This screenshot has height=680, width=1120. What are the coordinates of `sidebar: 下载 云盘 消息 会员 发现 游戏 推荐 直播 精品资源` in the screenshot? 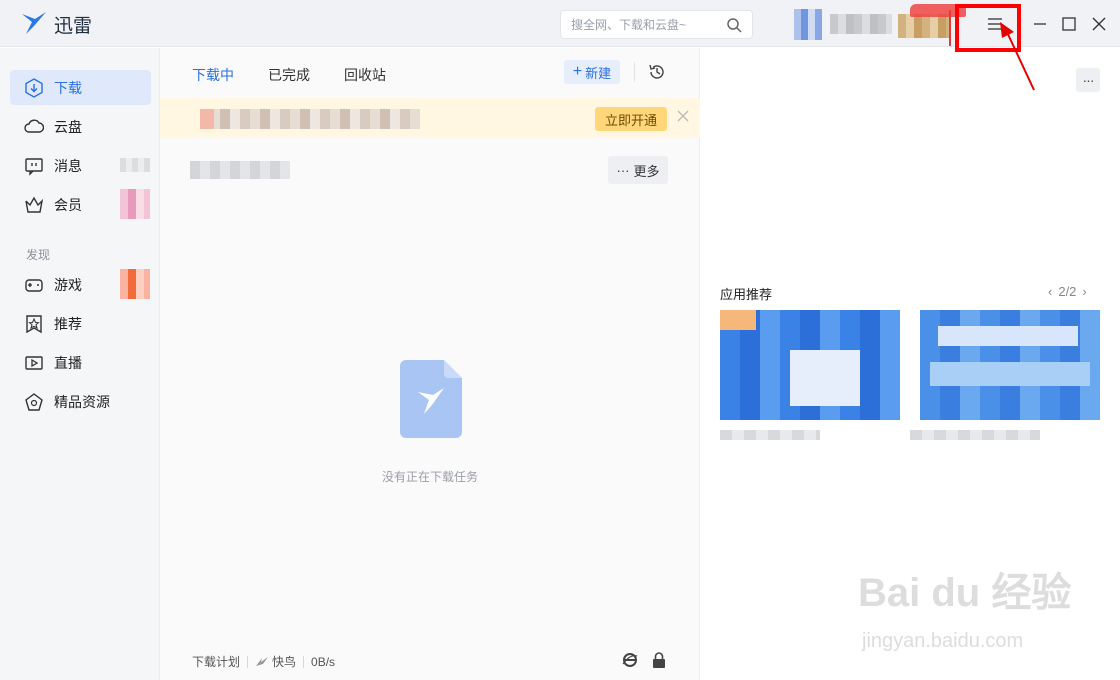 It's located at (80, 364).